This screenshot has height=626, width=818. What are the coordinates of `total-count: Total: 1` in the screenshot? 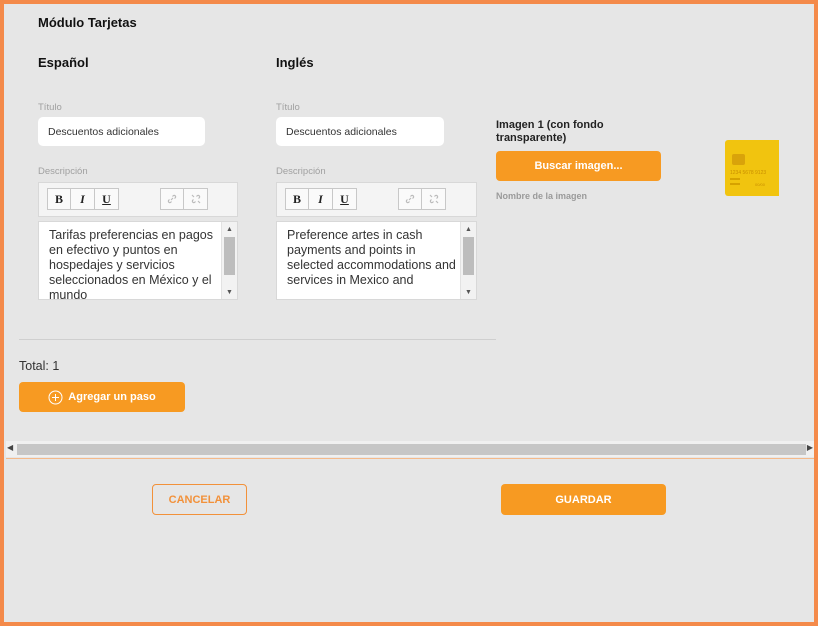 It's located at (39, 366).